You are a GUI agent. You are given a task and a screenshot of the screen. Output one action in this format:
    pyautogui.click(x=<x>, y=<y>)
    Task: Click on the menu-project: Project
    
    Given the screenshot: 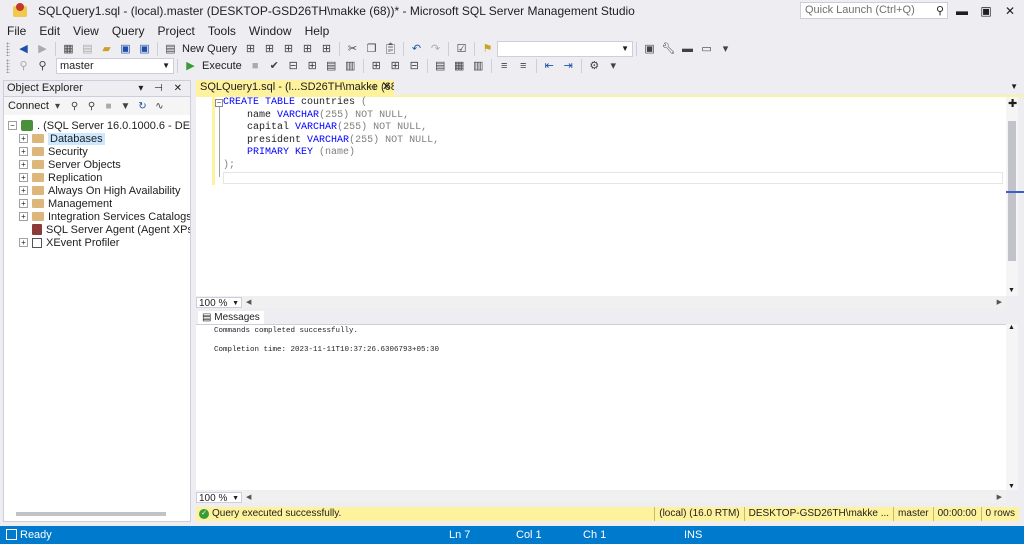 What is the action you would take?
    pyautogui.click(x=178, y=31)
    